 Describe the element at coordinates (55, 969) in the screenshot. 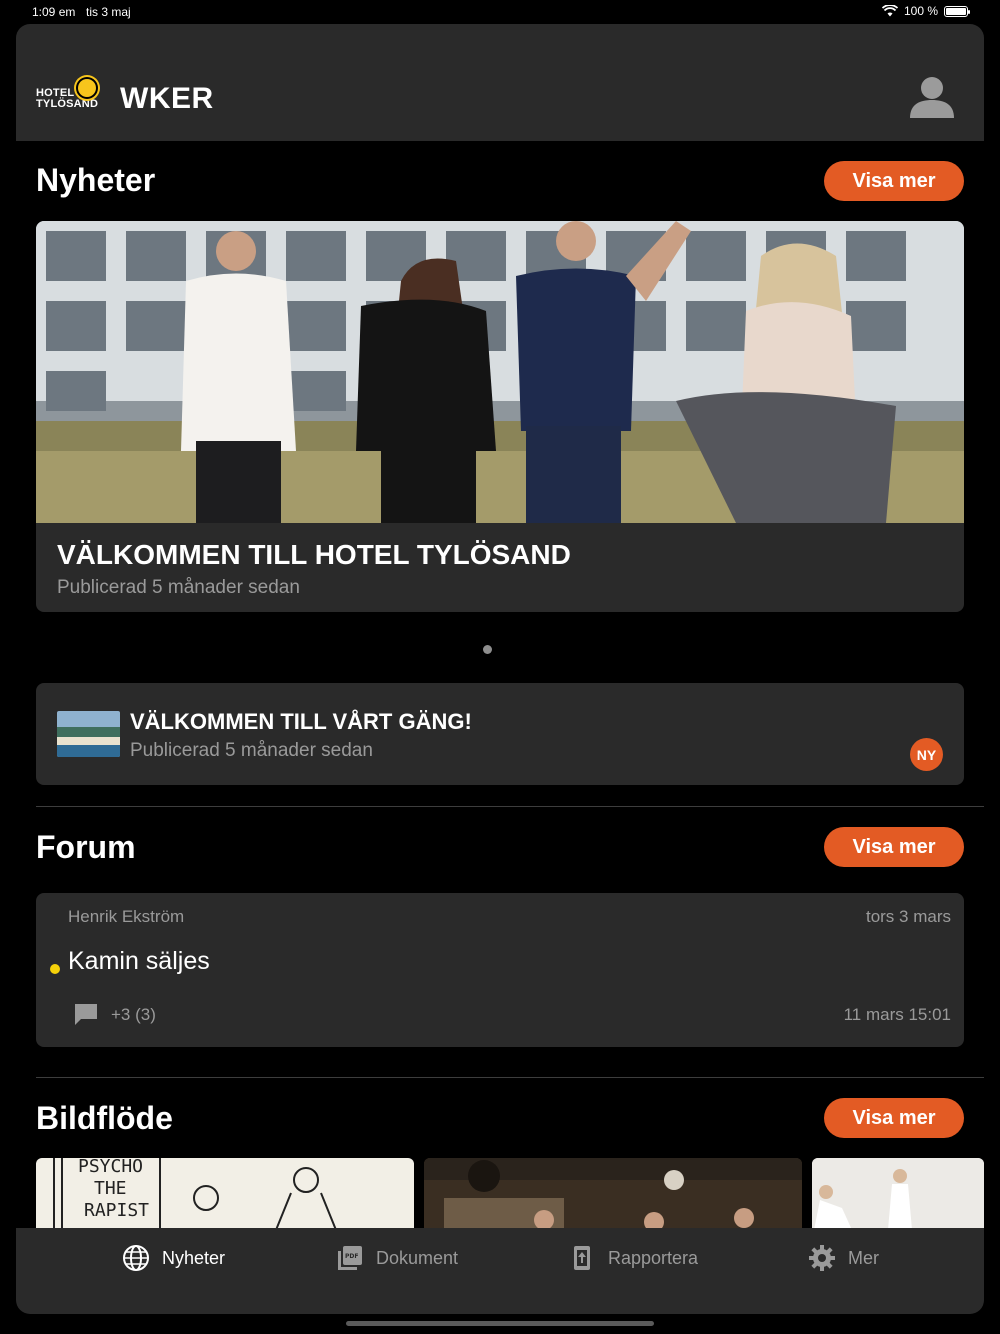

I see `unread-dot` at that location.